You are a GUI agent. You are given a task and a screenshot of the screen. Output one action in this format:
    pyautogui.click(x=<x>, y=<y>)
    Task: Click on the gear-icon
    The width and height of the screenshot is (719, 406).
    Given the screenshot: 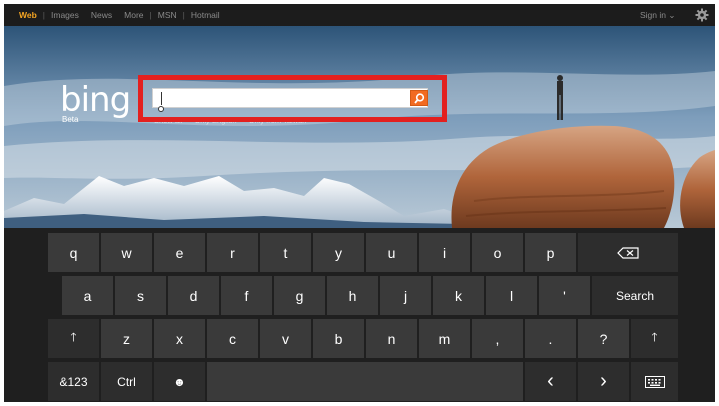 What is the action you would take?
    pyautogui.click(x=702, y=15)
    